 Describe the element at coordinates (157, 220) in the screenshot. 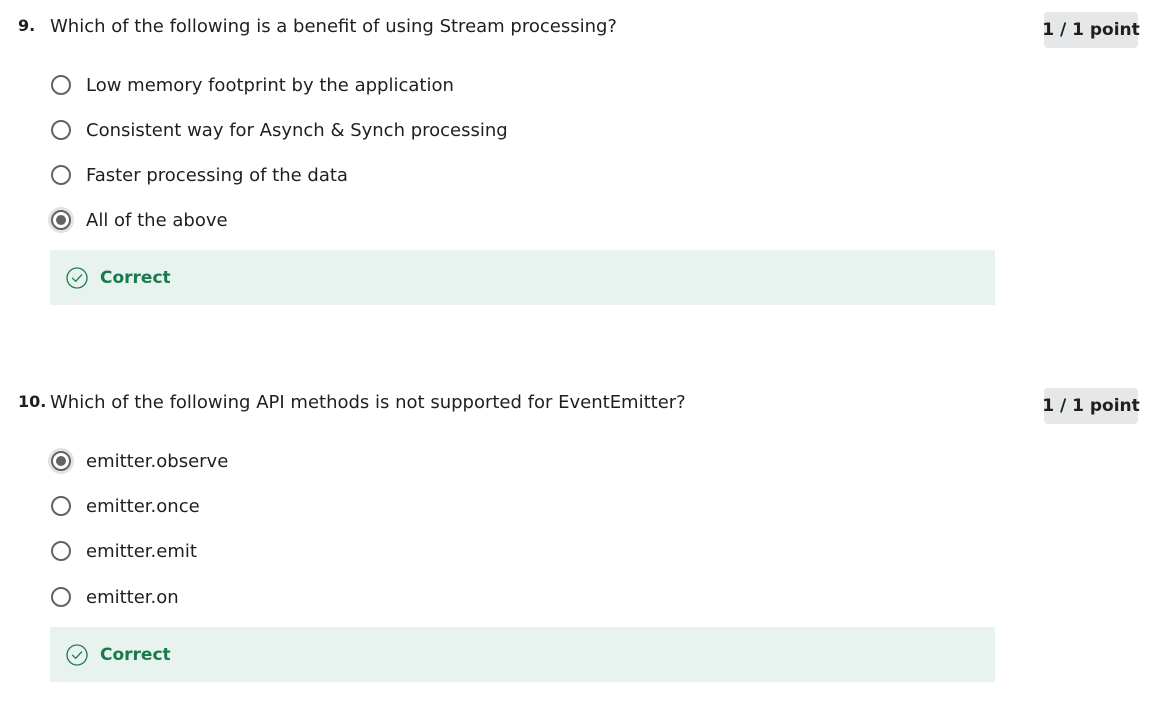

I see `option-label: All of the above` at that location.